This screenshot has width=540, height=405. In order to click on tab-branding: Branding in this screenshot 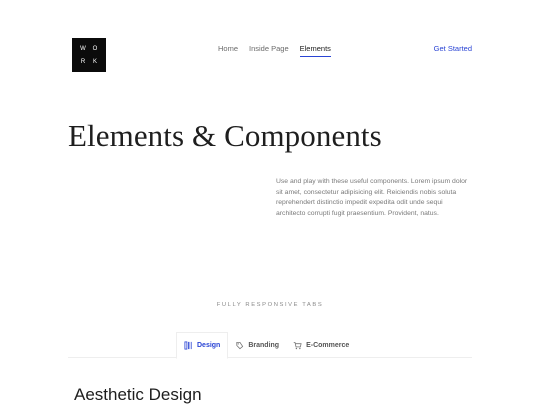, I will do `click(257, 345)`.